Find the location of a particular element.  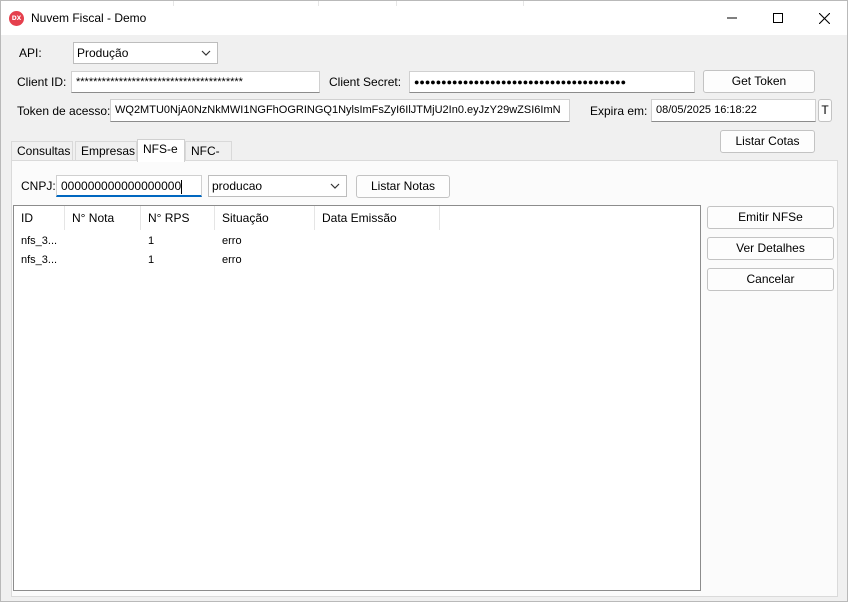

client-id-input: *************************************** is located at coordinates (195, 82).